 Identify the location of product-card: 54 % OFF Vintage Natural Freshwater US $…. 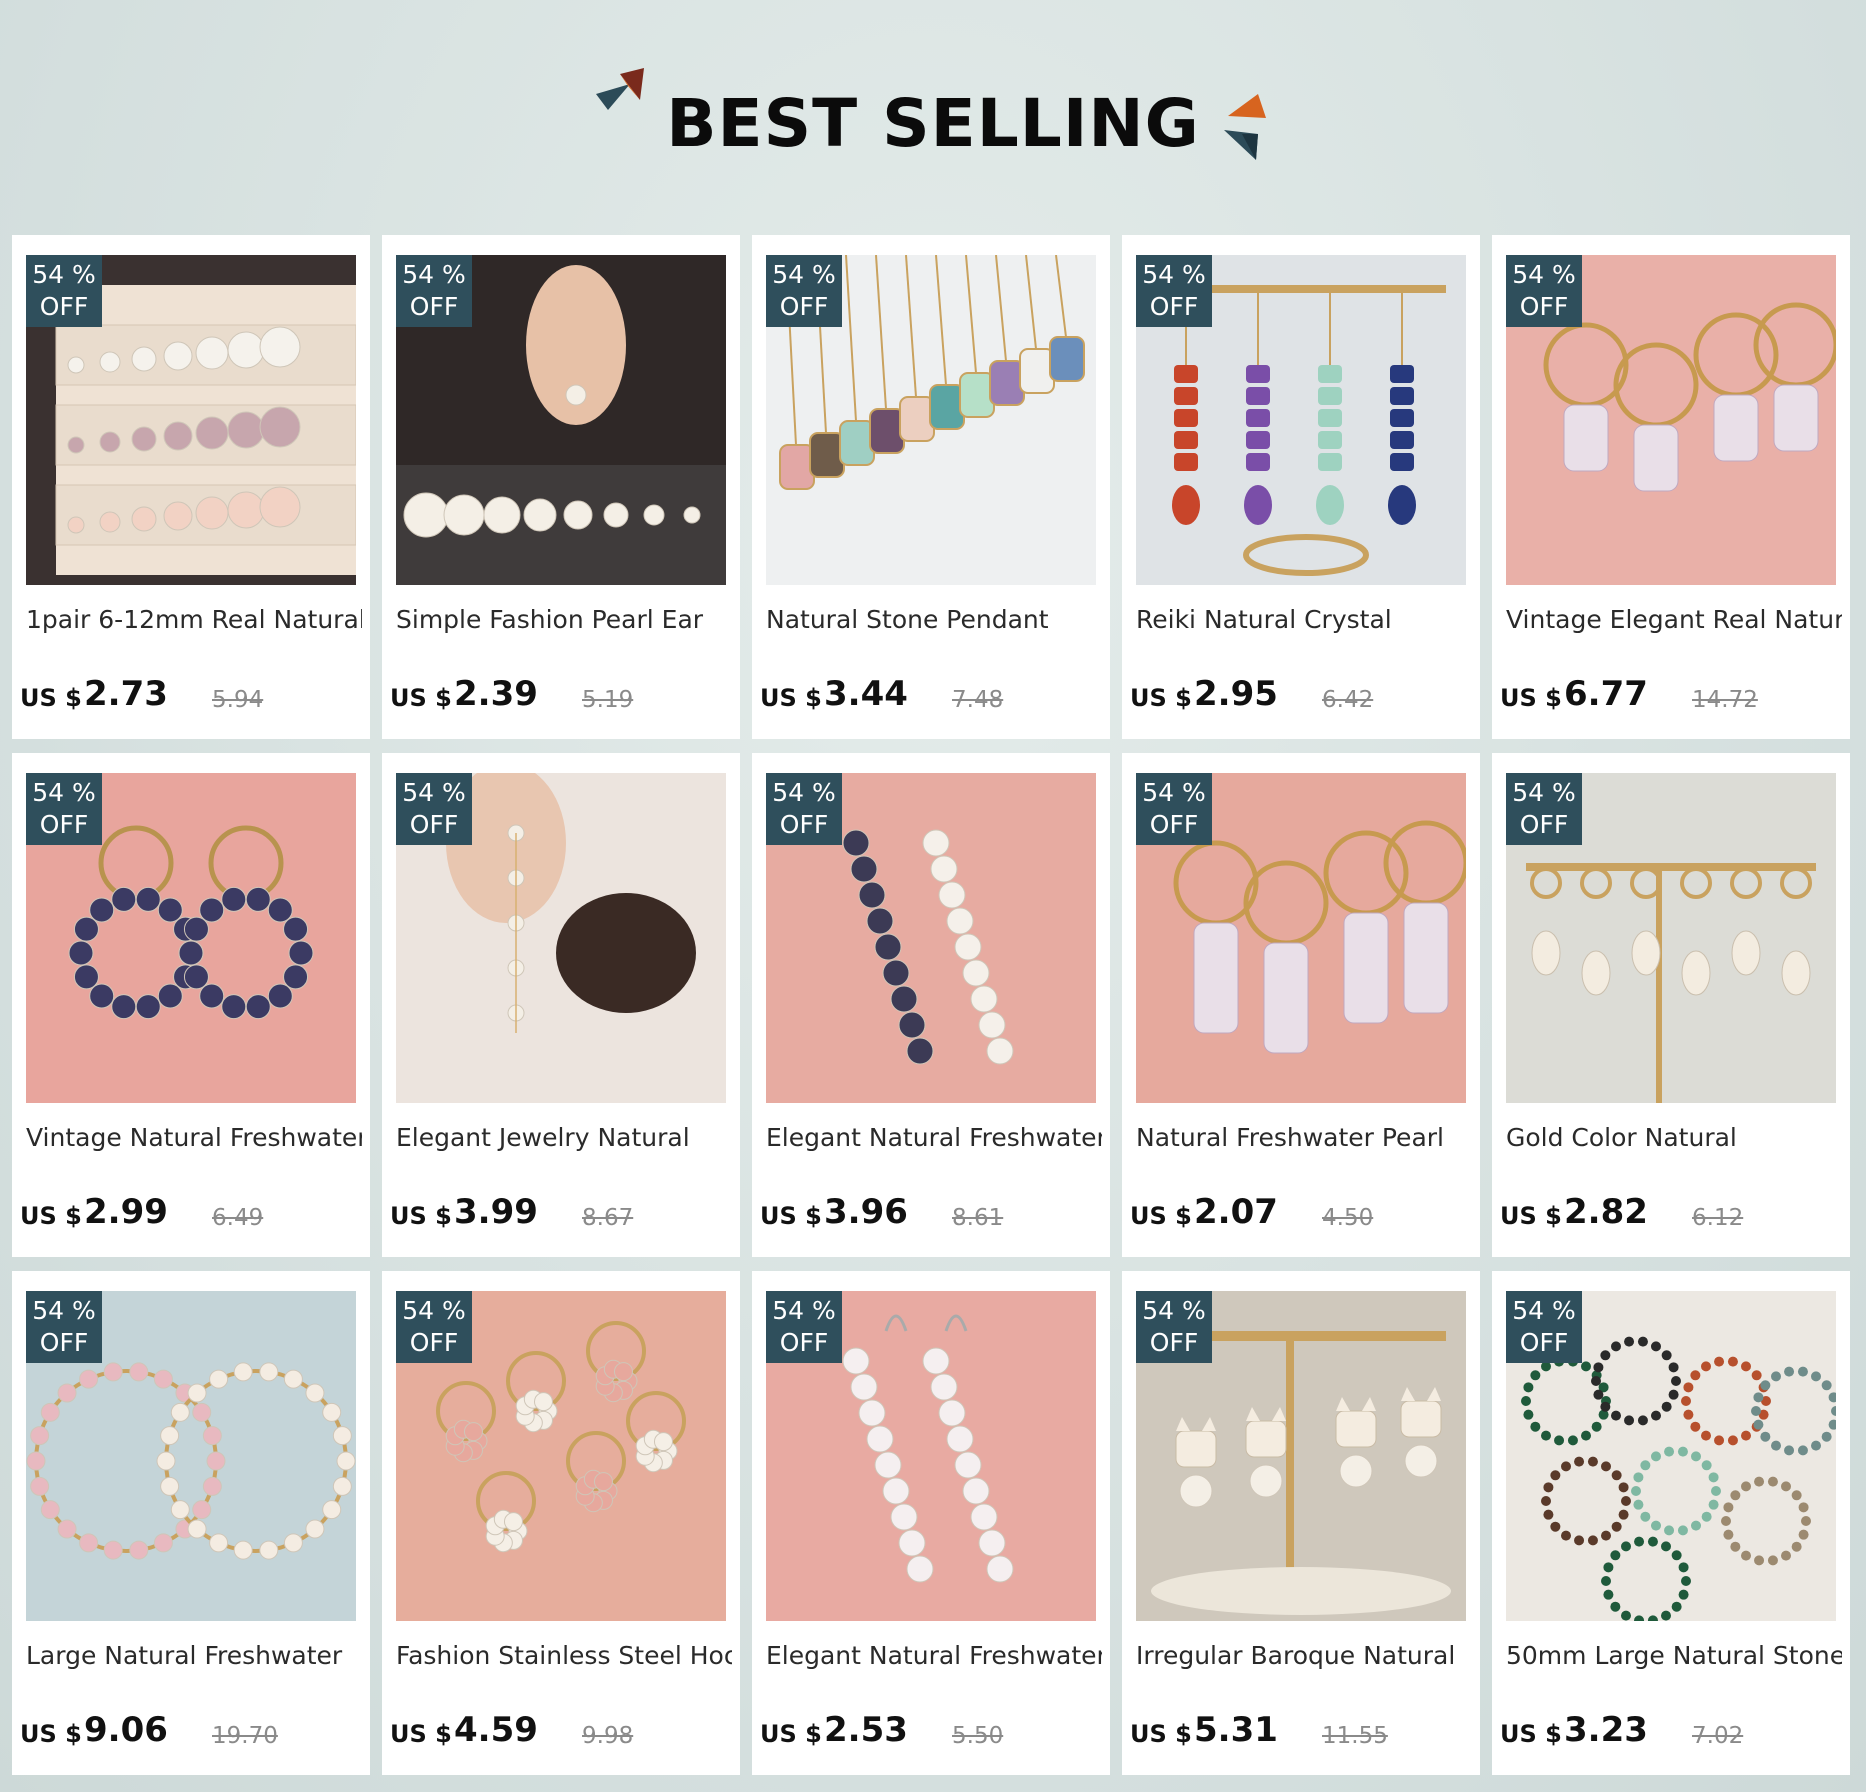
(191, 1005).